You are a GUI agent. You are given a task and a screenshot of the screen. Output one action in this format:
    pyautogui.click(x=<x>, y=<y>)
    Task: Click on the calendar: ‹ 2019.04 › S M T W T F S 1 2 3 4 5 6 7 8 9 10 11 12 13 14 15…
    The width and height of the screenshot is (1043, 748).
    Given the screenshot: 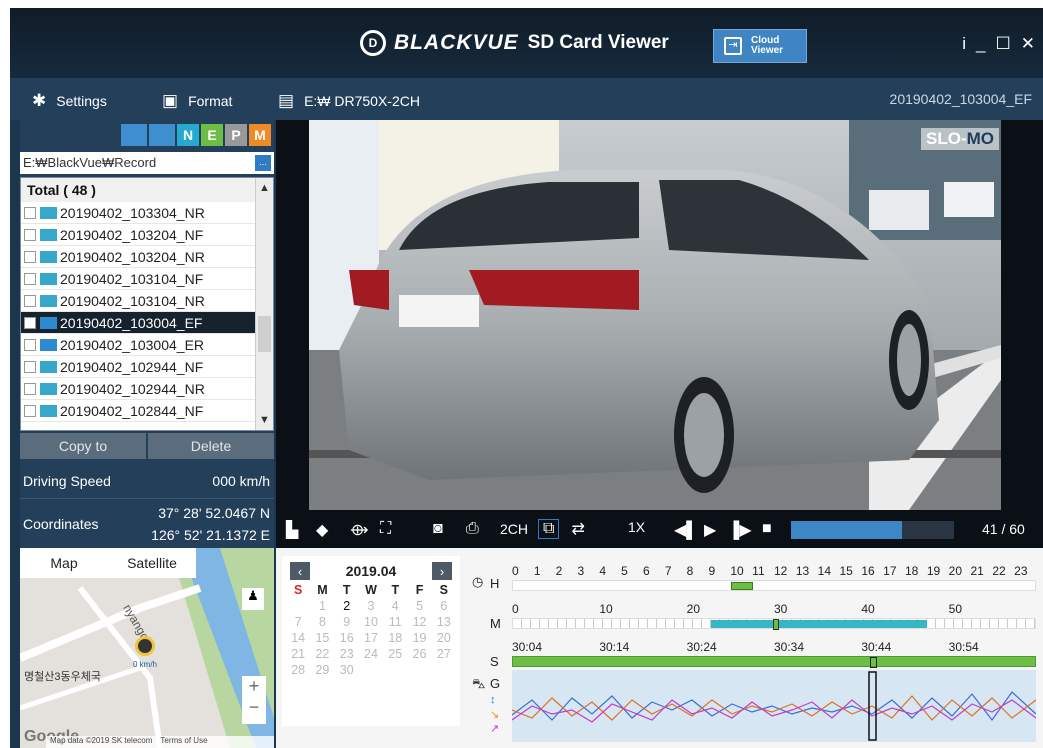 What is the action you would take?
    pyautogui.click(x=371, y=641)
    